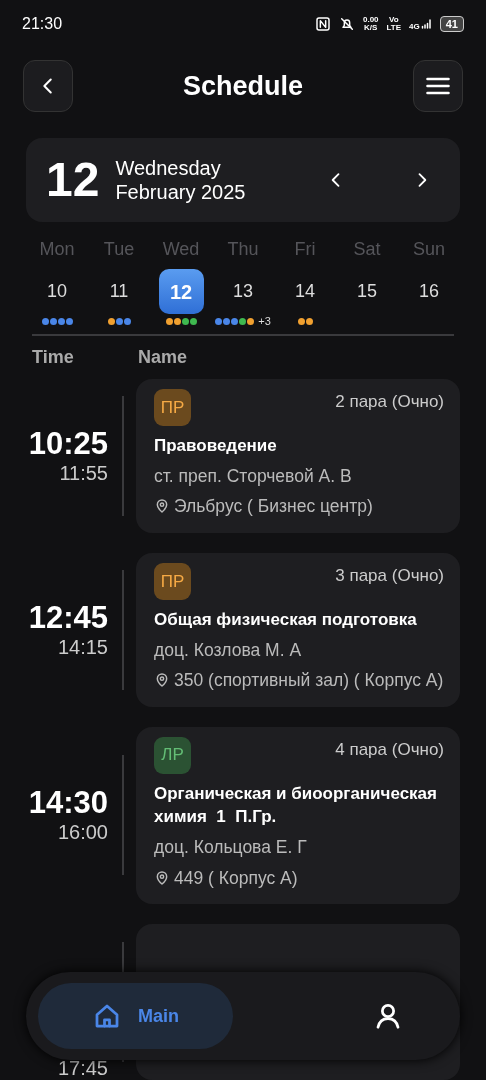 The width and height of the screenshot is (486, 1080). What do you see at coordinates (273, 507) in the screenshot?
I see `room-label: Эльбрус ( Бизнес центр)` at bounding box center [273, 507].